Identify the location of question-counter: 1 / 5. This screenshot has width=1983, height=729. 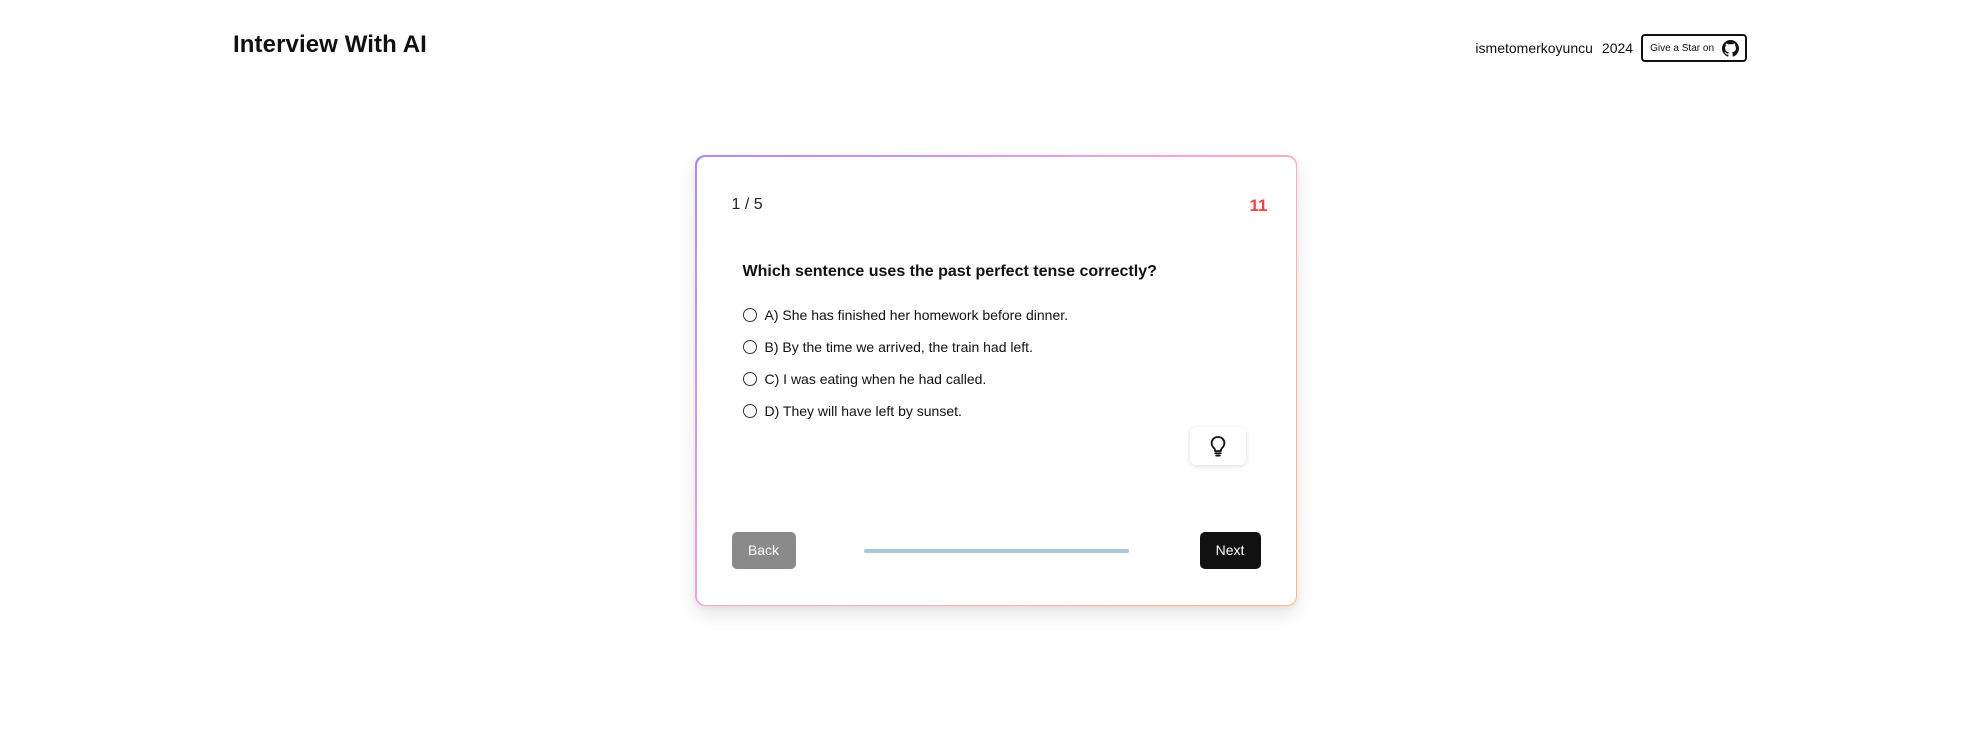
(747, 204).